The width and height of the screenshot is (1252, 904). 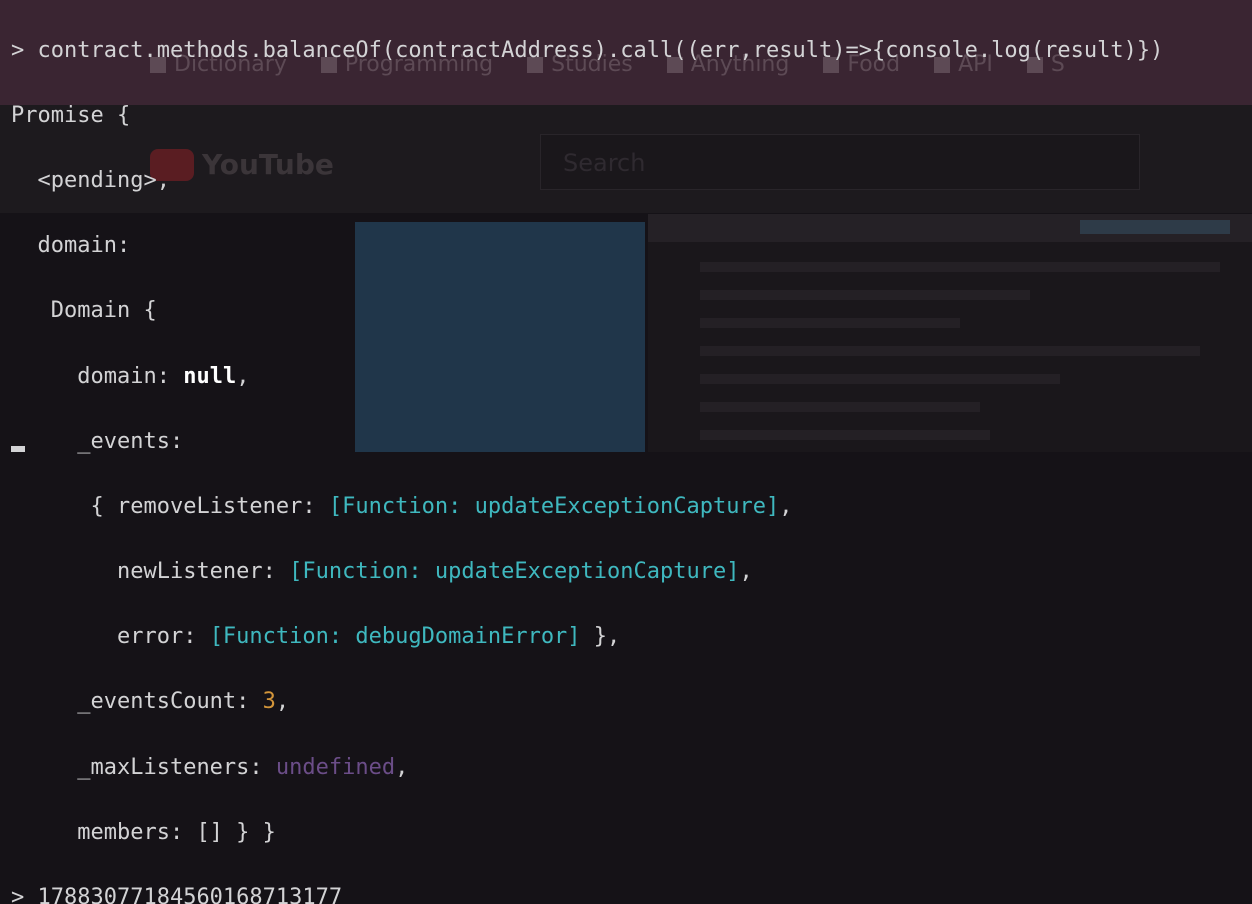 I want to click on promise-open: Promise {, so click(x=71, y=115).